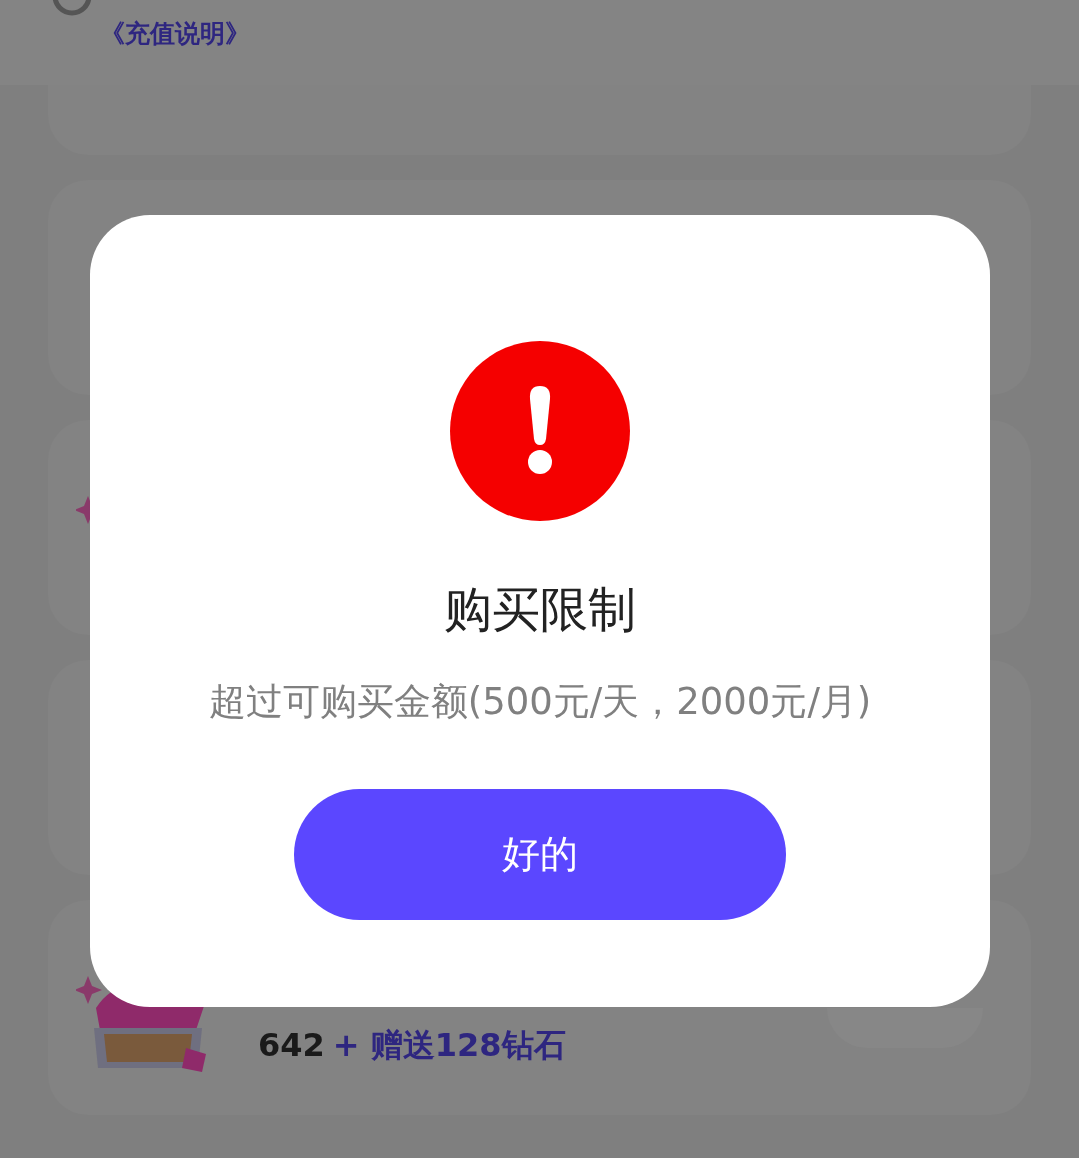 The height and width of the screenshot is (1158, 1079). I want to click on dialog-title: 购买限制, so click(540, 609).